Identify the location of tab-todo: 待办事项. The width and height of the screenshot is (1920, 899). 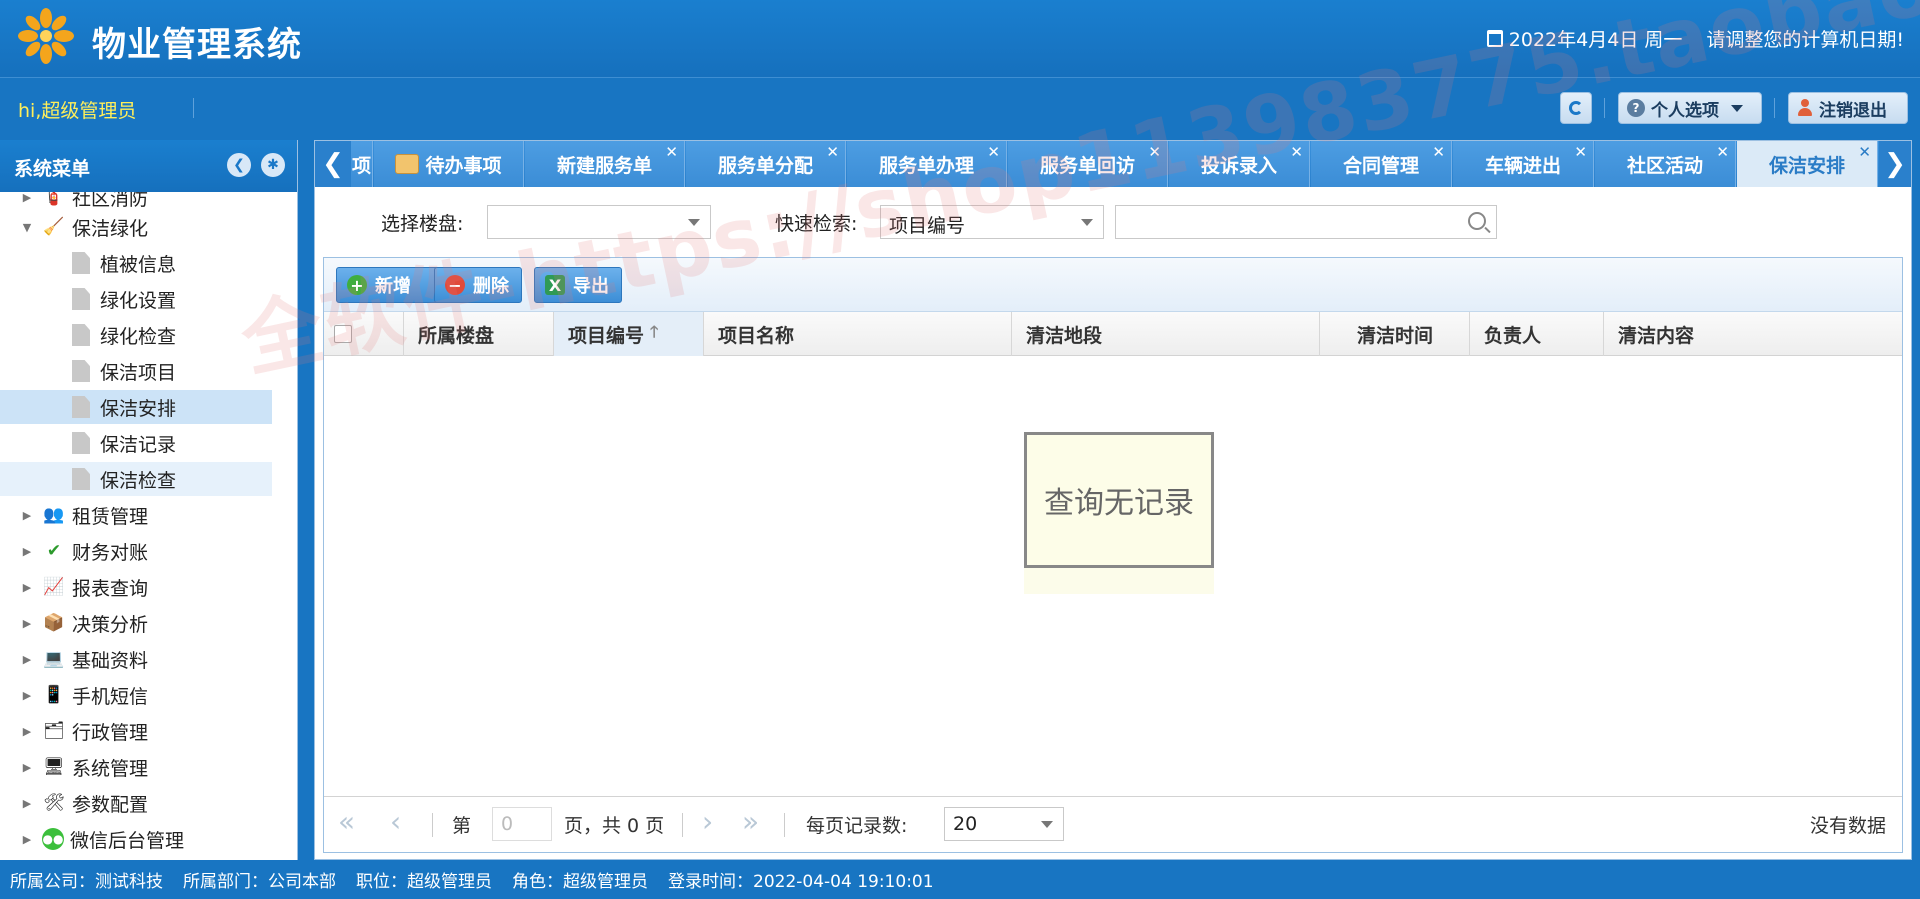
(449, 164).